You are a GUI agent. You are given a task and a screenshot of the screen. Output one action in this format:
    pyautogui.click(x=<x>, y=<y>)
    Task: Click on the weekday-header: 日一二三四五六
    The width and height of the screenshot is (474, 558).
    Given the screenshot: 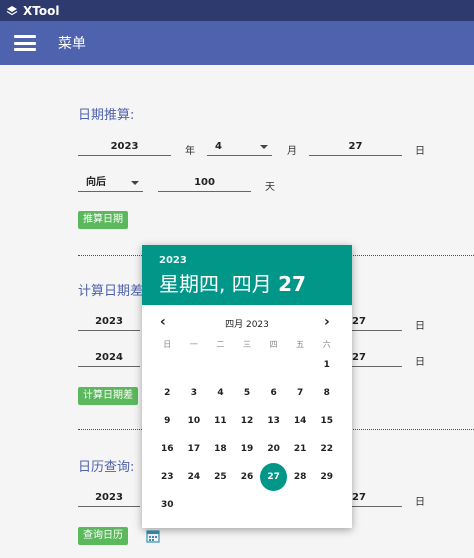 What is the action you would take?
    pyautogui.click(x=247, y=344)
    